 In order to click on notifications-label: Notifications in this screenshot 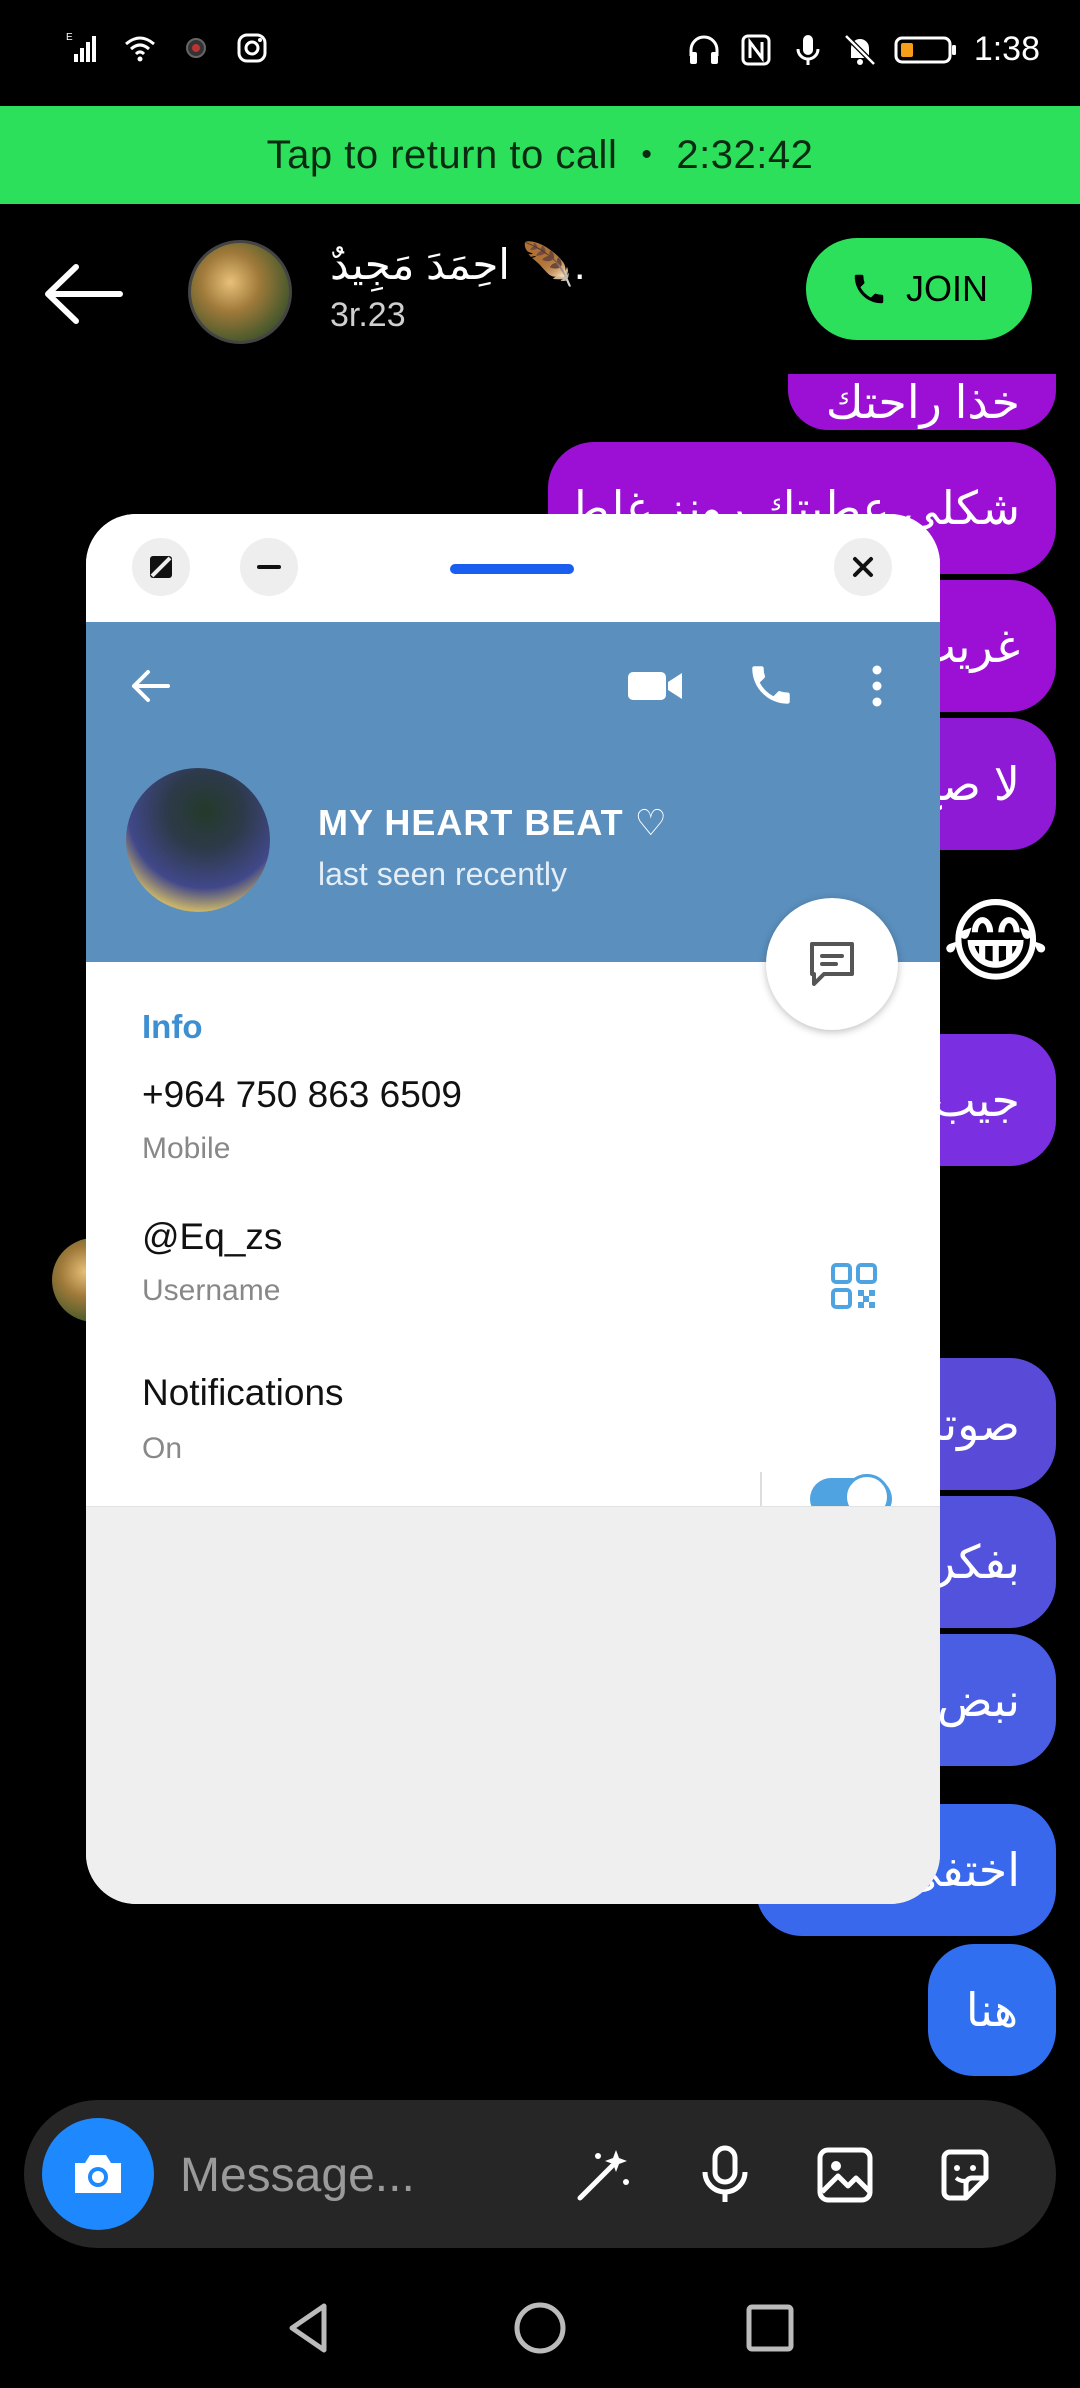, I will do `click(243, 1393)`.